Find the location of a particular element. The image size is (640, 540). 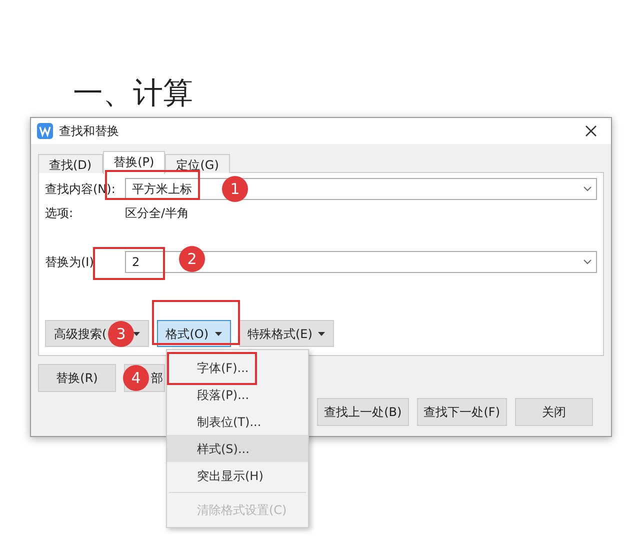

dialog-button: 查找上一处(B) is located at coordinates (363, 412).